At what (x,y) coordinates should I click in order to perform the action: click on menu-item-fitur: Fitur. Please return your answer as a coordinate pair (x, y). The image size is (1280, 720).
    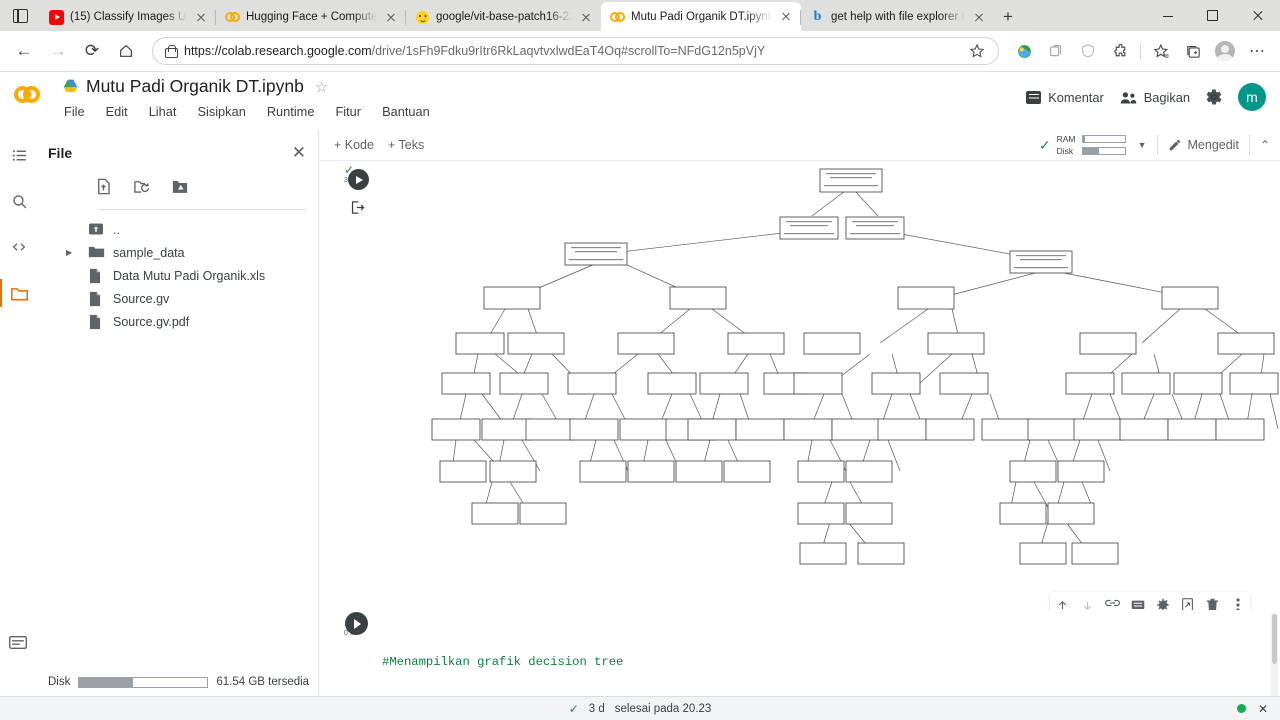
    Looking at the image, I should click on (348, 111).